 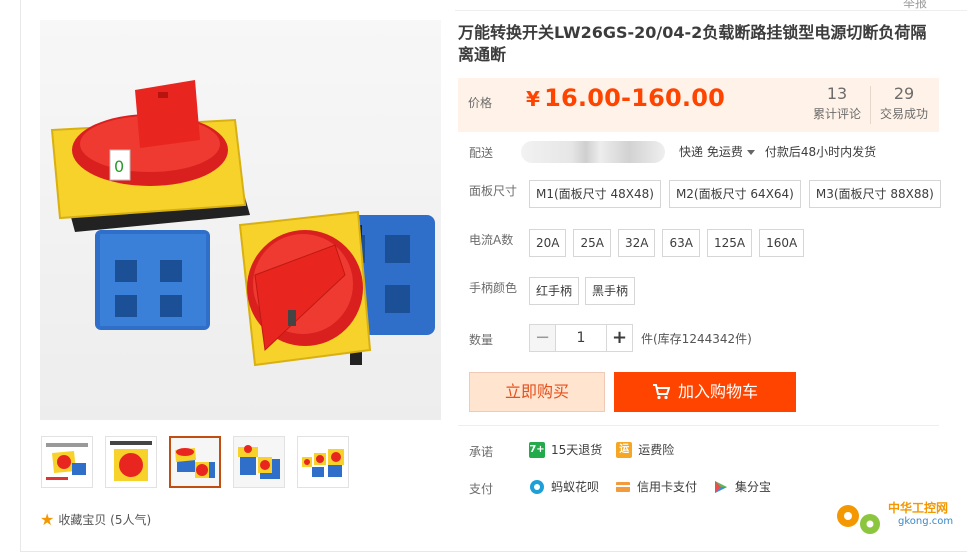 I want to click on watermark-url: gkong.com, so click(x=925, y=521).